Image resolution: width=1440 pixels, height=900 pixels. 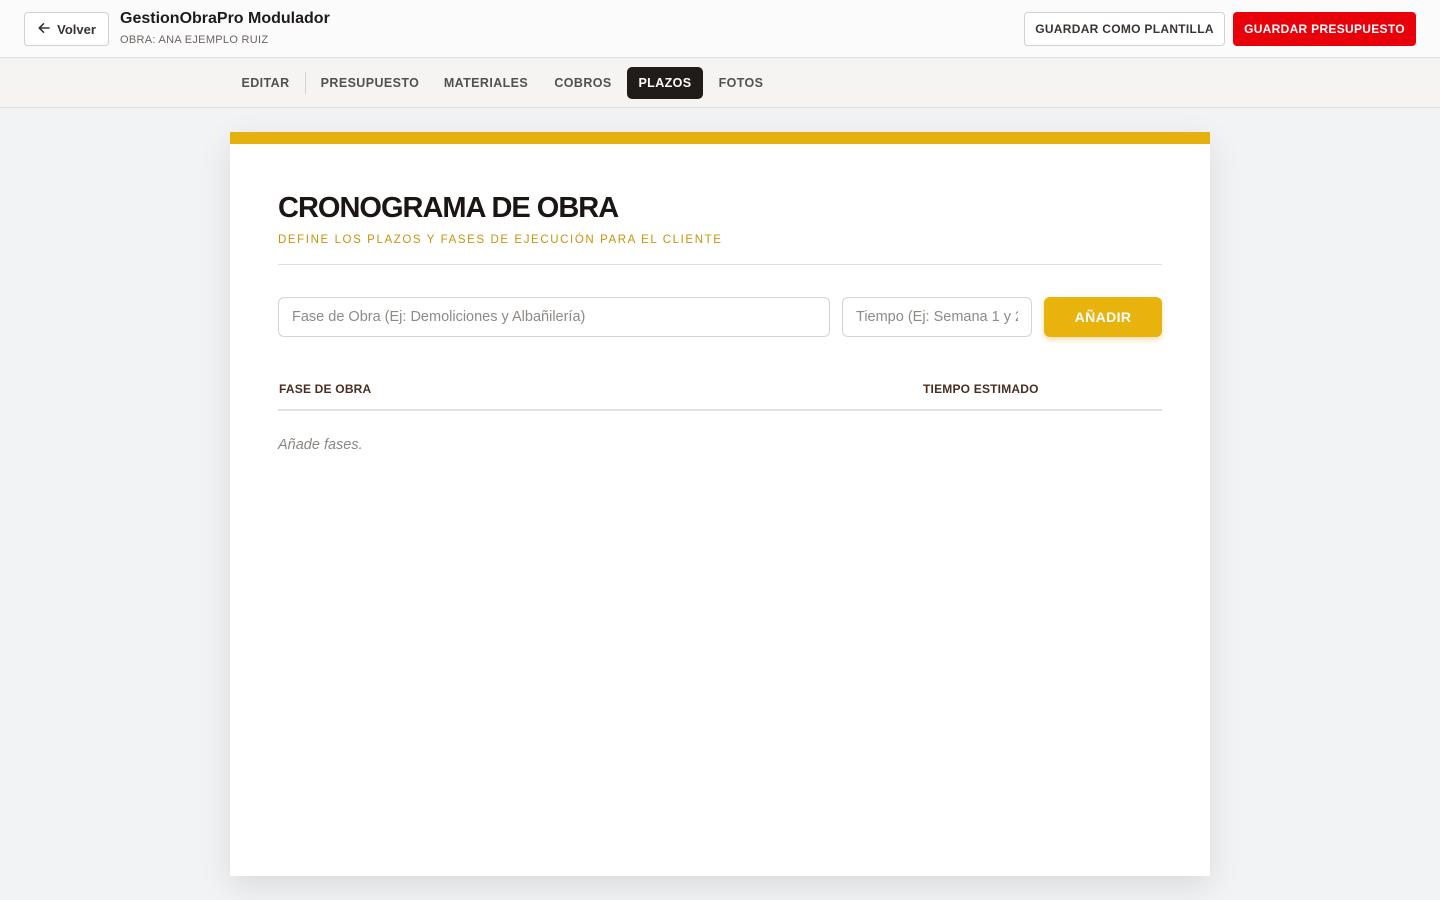 What do you see at coordinates (981, 389) in the screenshot?
I see `column-header-time: TIEMPO ESTIMADO` at bounding box center [981, 389].